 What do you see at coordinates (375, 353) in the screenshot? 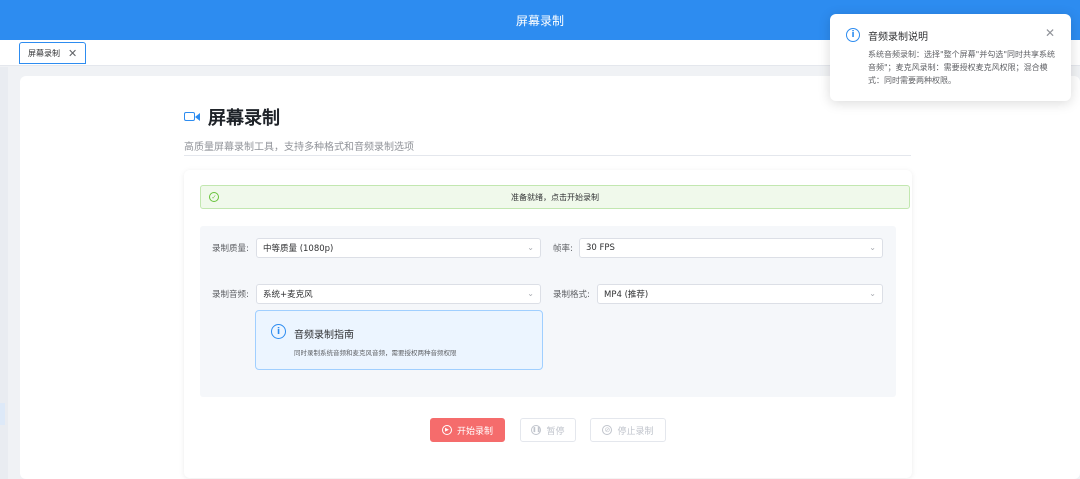
I see `audio-guide-description: 同时录制系统音频和麦克风音频，需要授权两种音频权限` at bounding box center [375, 353].